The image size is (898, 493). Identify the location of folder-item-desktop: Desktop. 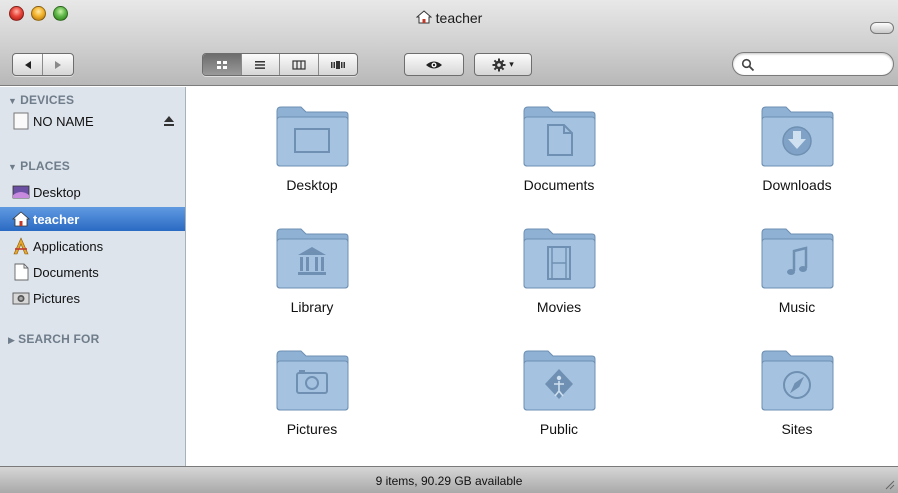
(312, 149).